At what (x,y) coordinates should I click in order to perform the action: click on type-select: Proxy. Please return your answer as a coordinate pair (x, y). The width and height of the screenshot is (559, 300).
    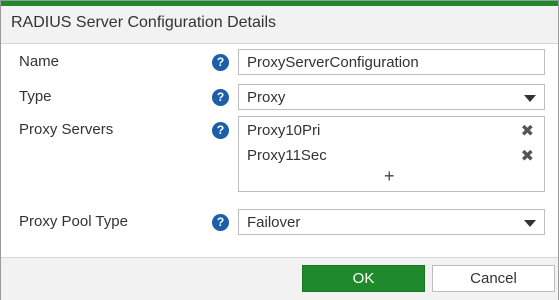
    Looking at the image, I should click on (391, 97).